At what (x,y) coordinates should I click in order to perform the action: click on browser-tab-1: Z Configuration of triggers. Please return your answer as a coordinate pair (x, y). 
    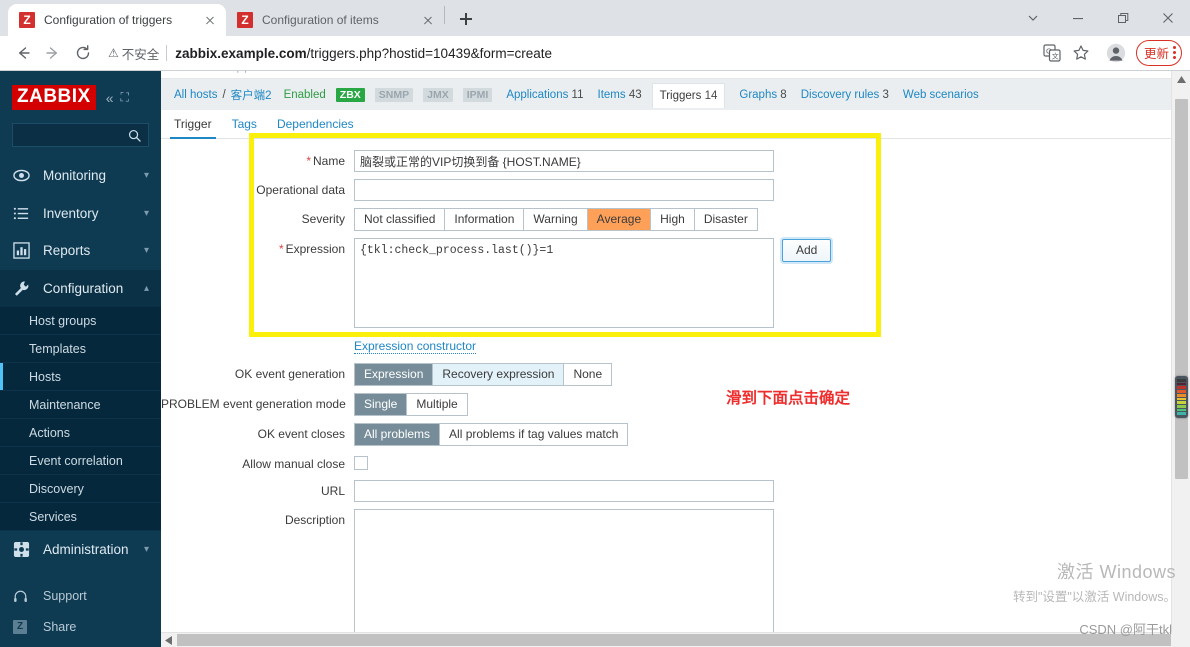
    Looking at the image, I should click on (117, 20).